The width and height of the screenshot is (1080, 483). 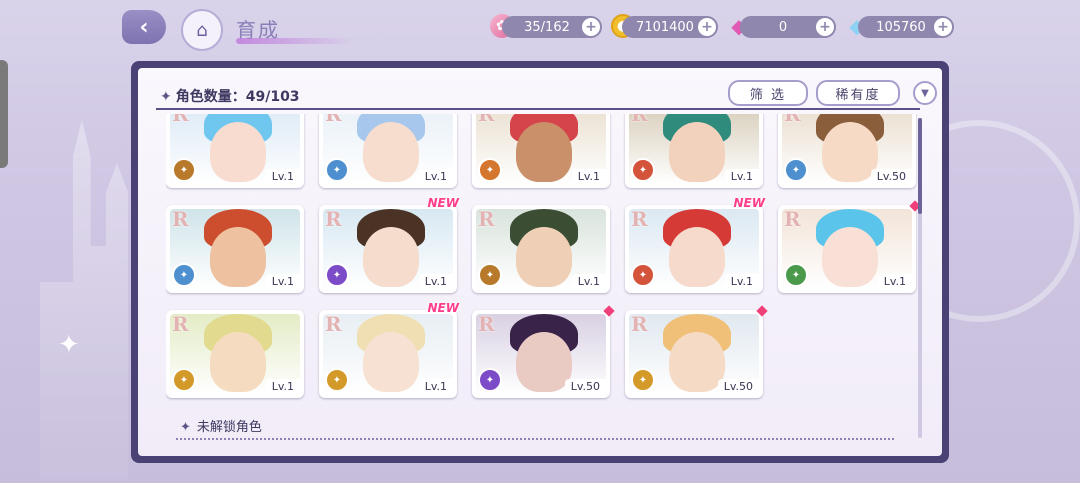 I want to click on sort-order-toggle: ▼, so click(x=925, y=93).